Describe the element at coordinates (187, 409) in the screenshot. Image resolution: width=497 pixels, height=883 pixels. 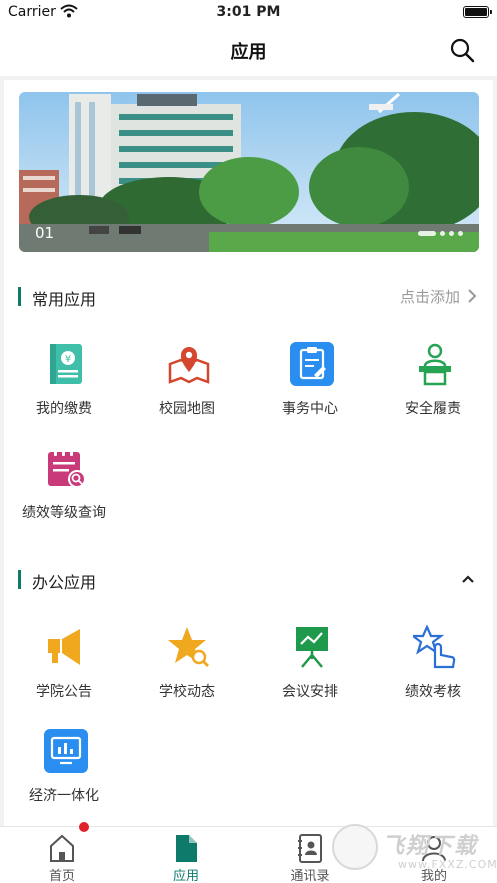
I see `app-label: 校园地图` at that location.